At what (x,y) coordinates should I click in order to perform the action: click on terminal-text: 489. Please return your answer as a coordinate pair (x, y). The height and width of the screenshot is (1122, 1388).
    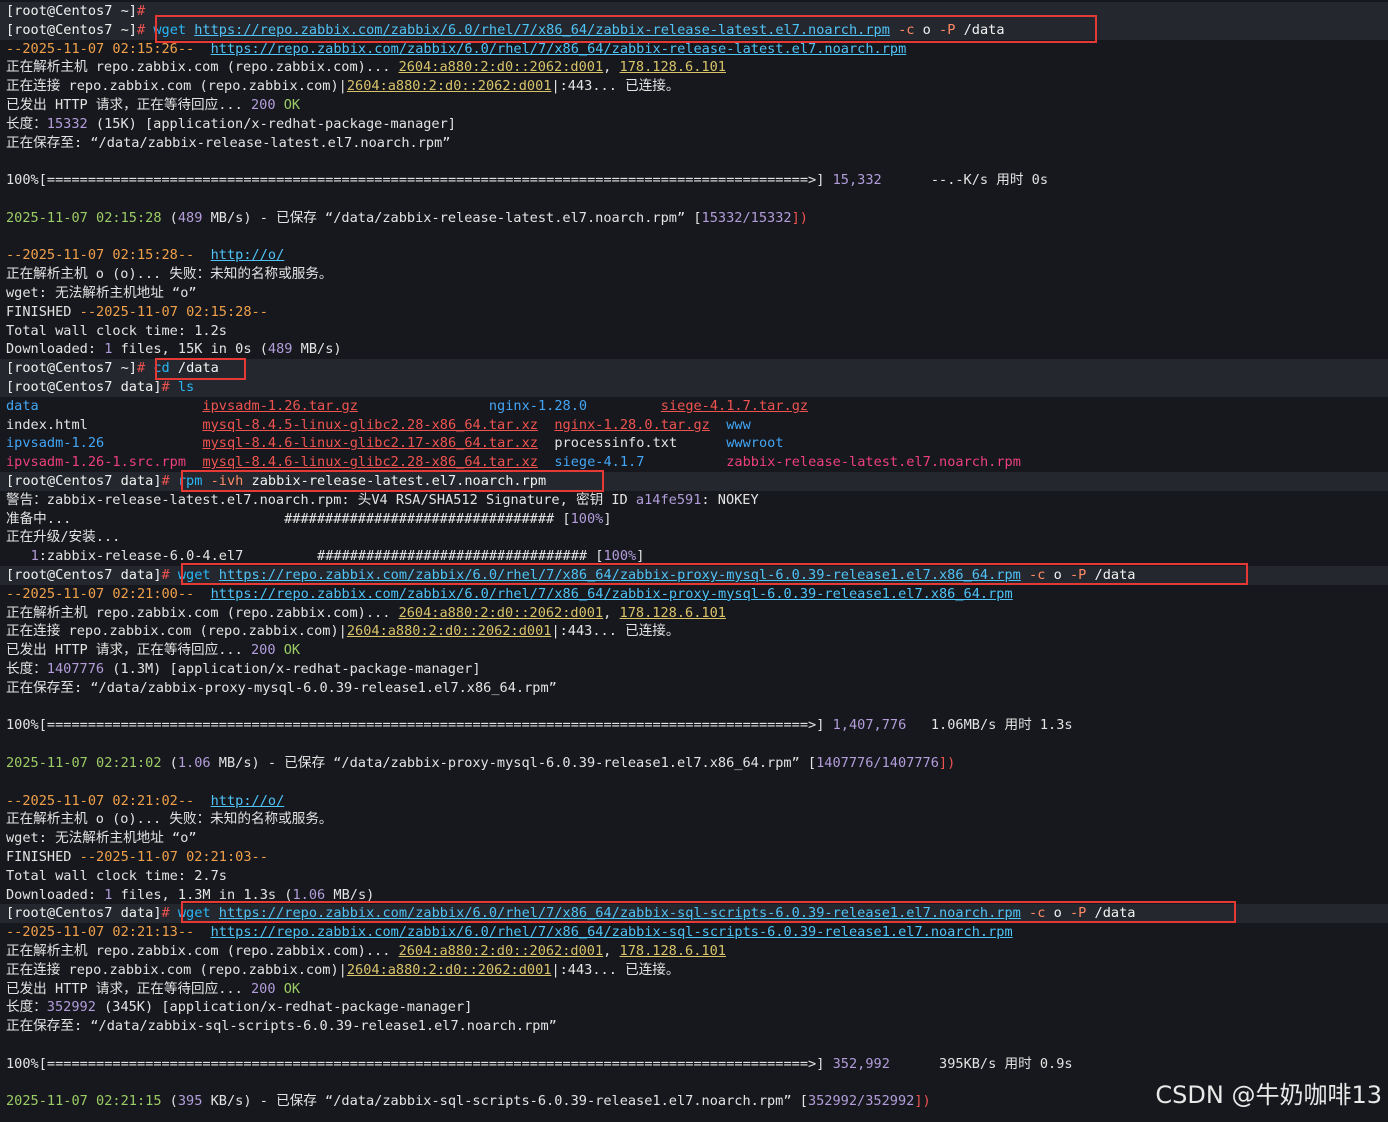
    Looking at the image, I should click on (280, 349).